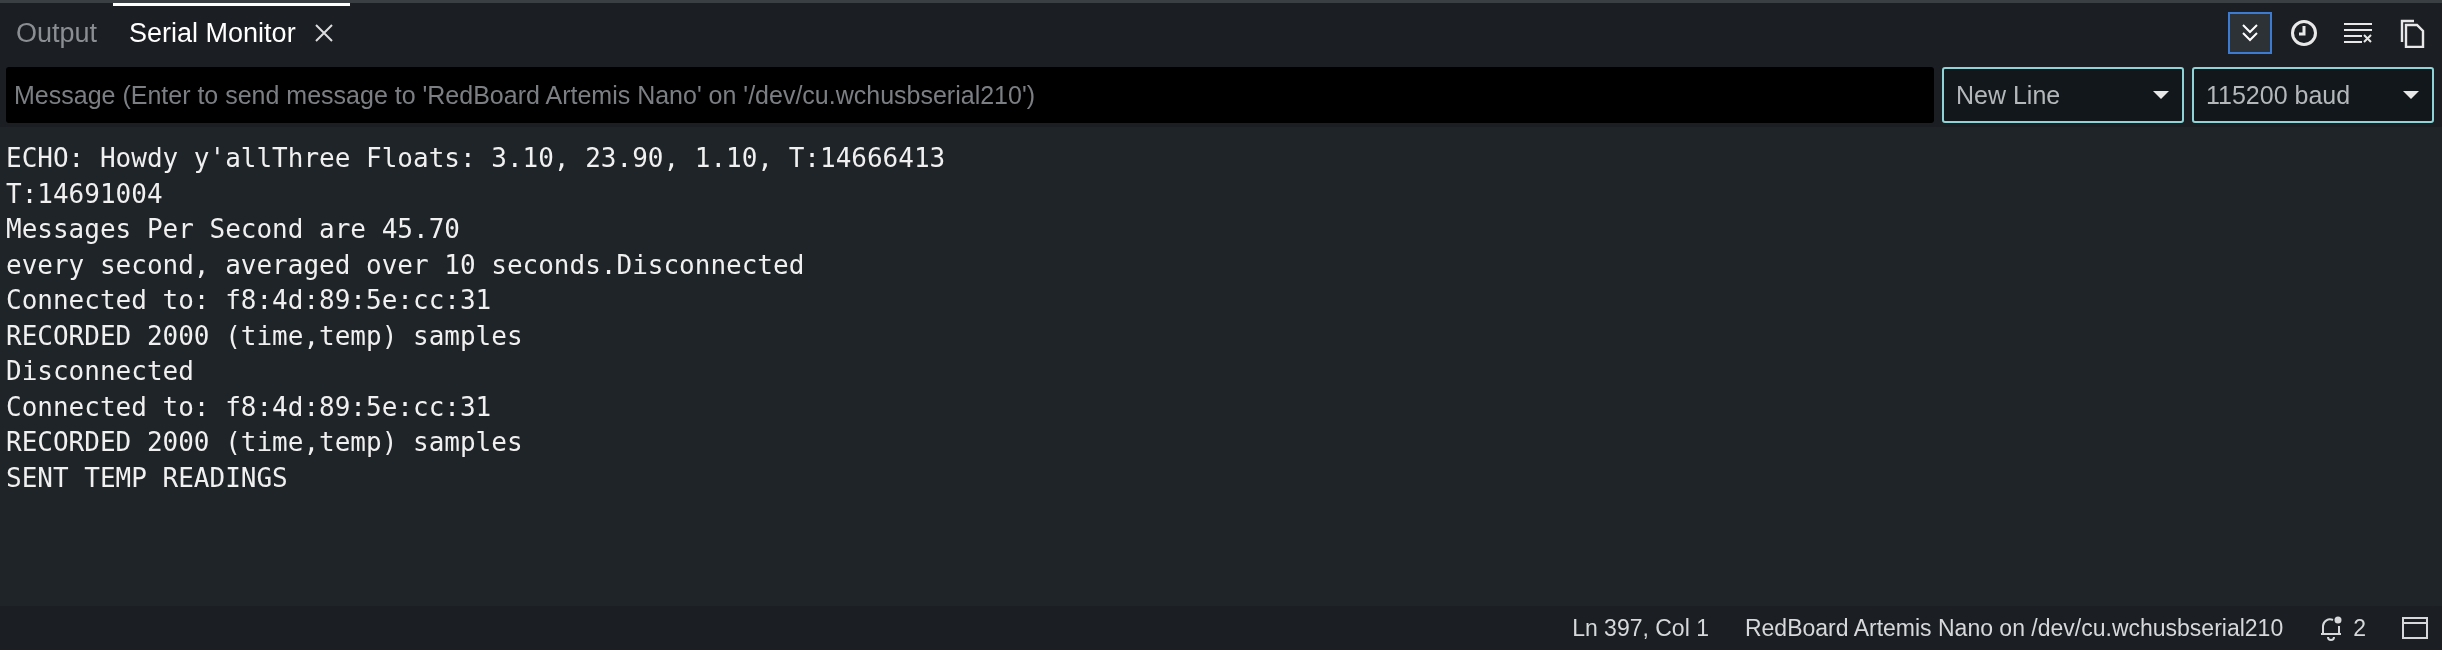 The height and width of the screenshot is (650, 2442). Describe the element at coordinates (2014, 628) in the screenshot. I see `board-status: RedBoard Artemis Nano on /dev/cu.wchusbserial210` at that location.